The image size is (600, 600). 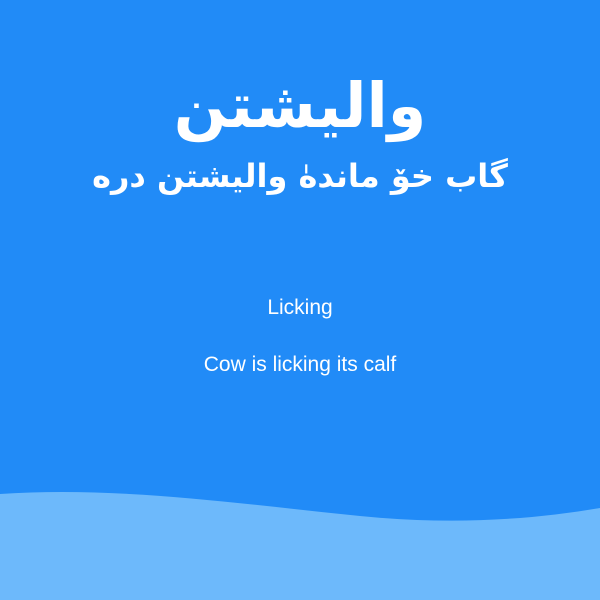 What do you see at coordinates (300, 307) in the screenshot?
I see `english-word: Licking` at bounding box center [300, 307].